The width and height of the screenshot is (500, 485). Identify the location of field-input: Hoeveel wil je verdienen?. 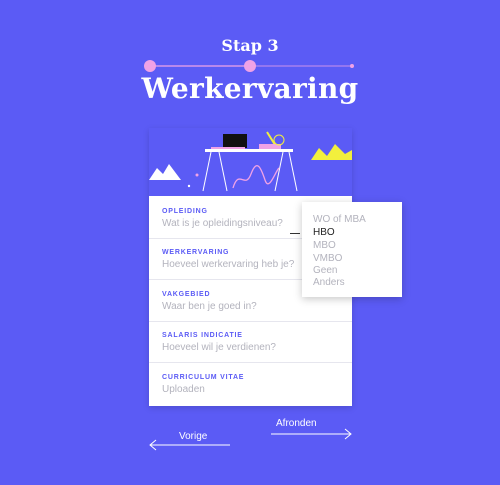
(219, 347).